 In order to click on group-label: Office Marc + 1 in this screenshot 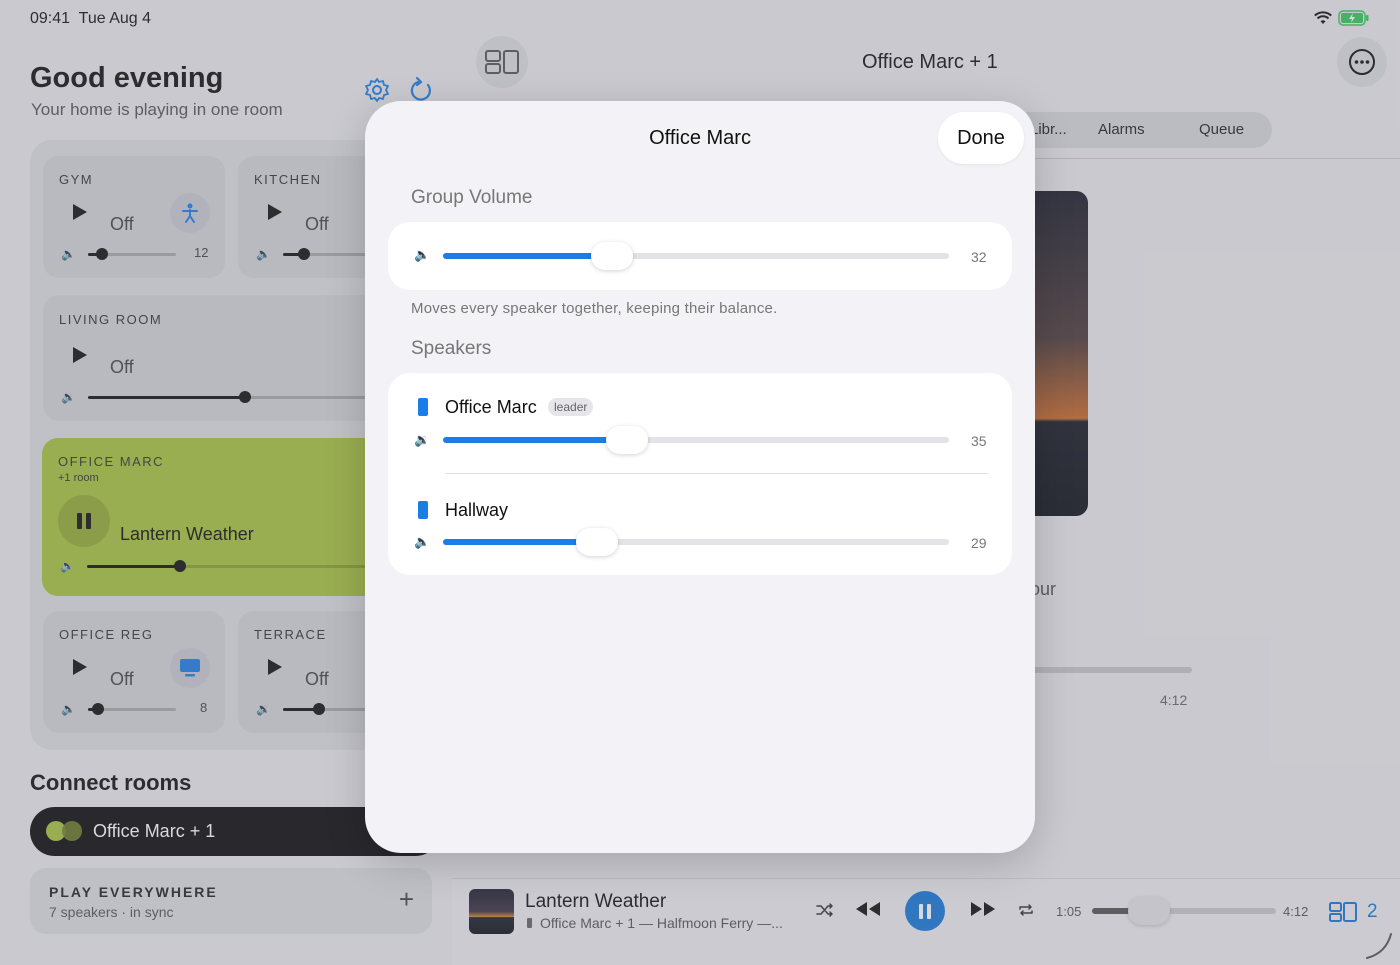, I will do `click(154, 831)`.